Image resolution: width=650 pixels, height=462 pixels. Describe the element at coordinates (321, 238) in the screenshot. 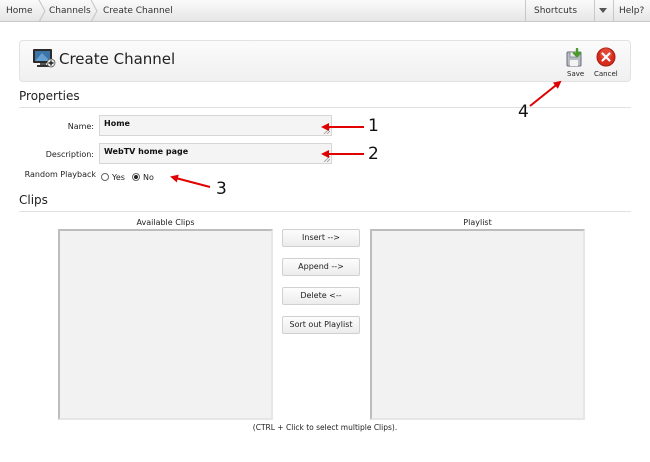

I see `insert-button: Insert -->` at that location.